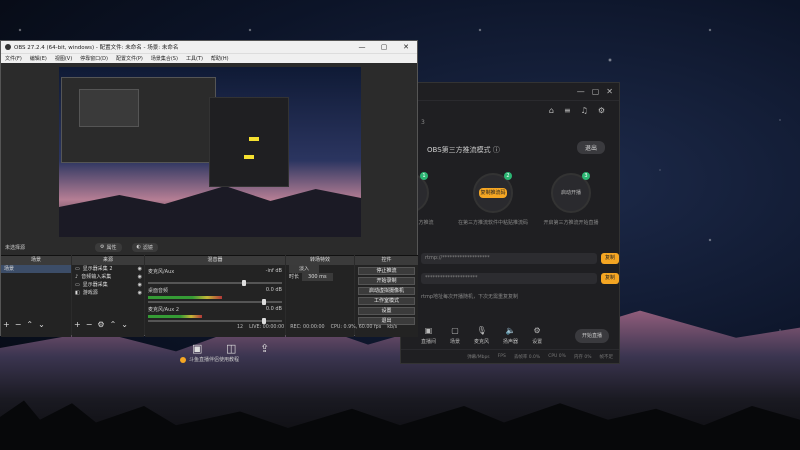 This screenshot has height=450, width=800. Describe the element at coordinates (386, 291) in the screenshot. I see `virtual-camera-button: 启动虚拟摄像机` at that location.